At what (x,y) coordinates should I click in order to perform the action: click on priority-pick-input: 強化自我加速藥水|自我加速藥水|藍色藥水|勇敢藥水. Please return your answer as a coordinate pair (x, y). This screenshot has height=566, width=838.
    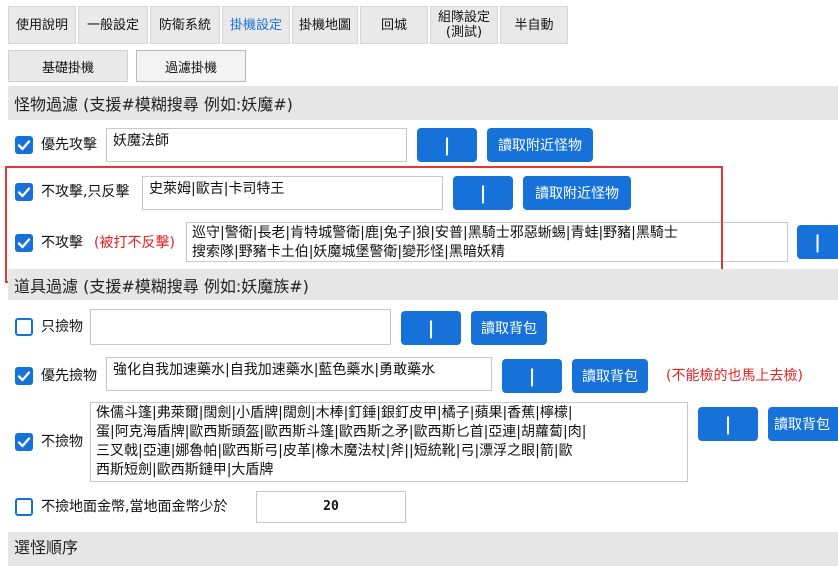
    Looking at the image, I should click on (299, 374).